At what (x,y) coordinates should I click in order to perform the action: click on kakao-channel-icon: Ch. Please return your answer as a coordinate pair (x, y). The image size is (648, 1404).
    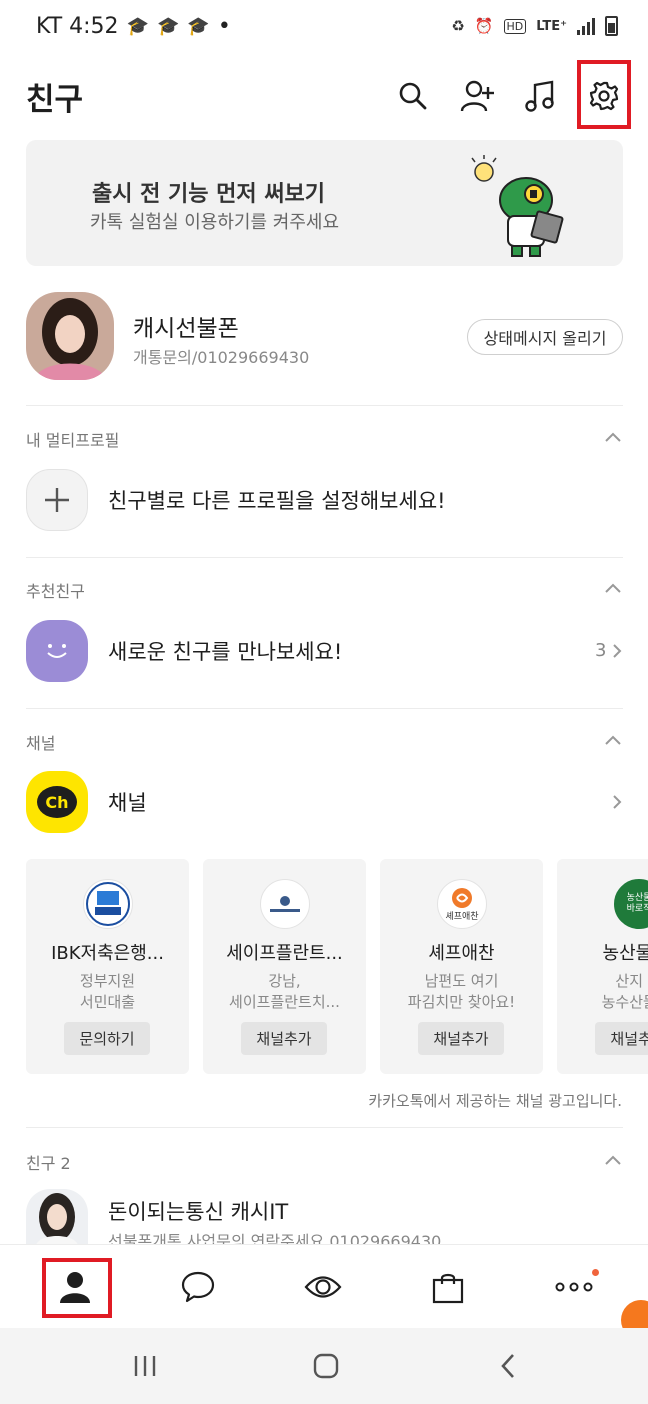
    Looking at the image, I should click on (57, 802).